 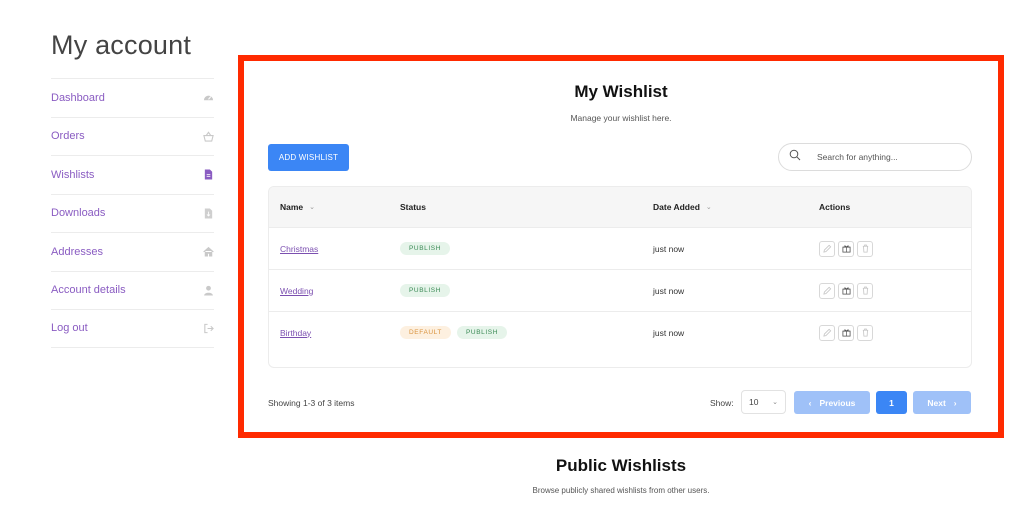 I want to click on public-wishlists-title: Public Wishlists, so click(x=621, y=465).